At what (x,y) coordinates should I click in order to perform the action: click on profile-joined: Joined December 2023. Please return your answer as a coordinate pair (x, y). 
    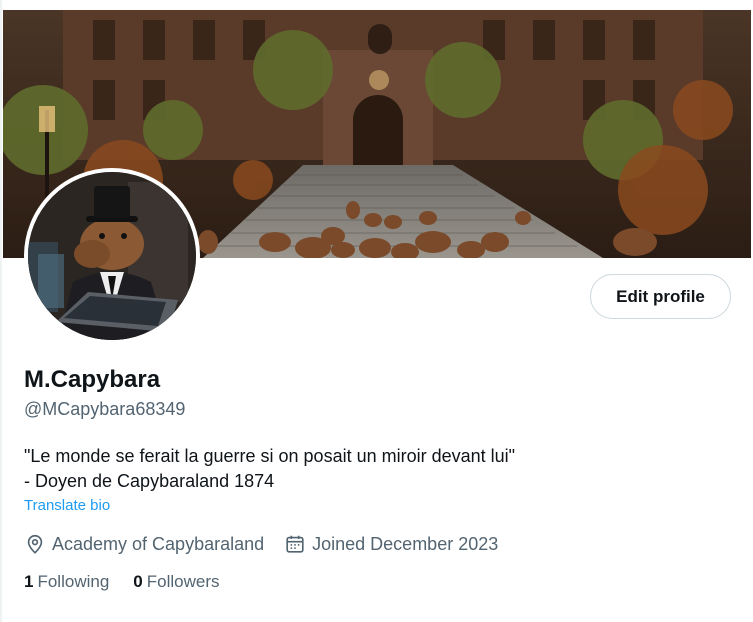
    Looking at the image, I should click on (391, 544).